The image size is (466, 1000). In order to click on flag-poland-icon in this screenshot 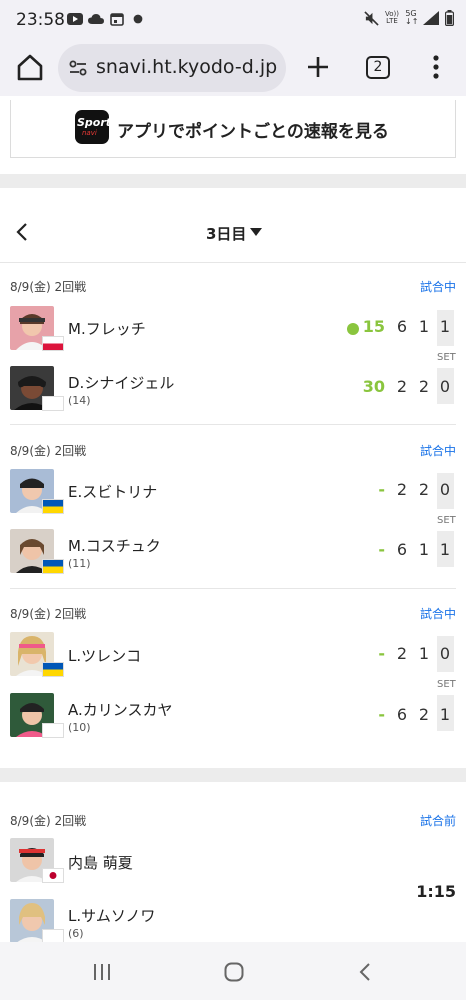, I will do `click(53, 343)`.